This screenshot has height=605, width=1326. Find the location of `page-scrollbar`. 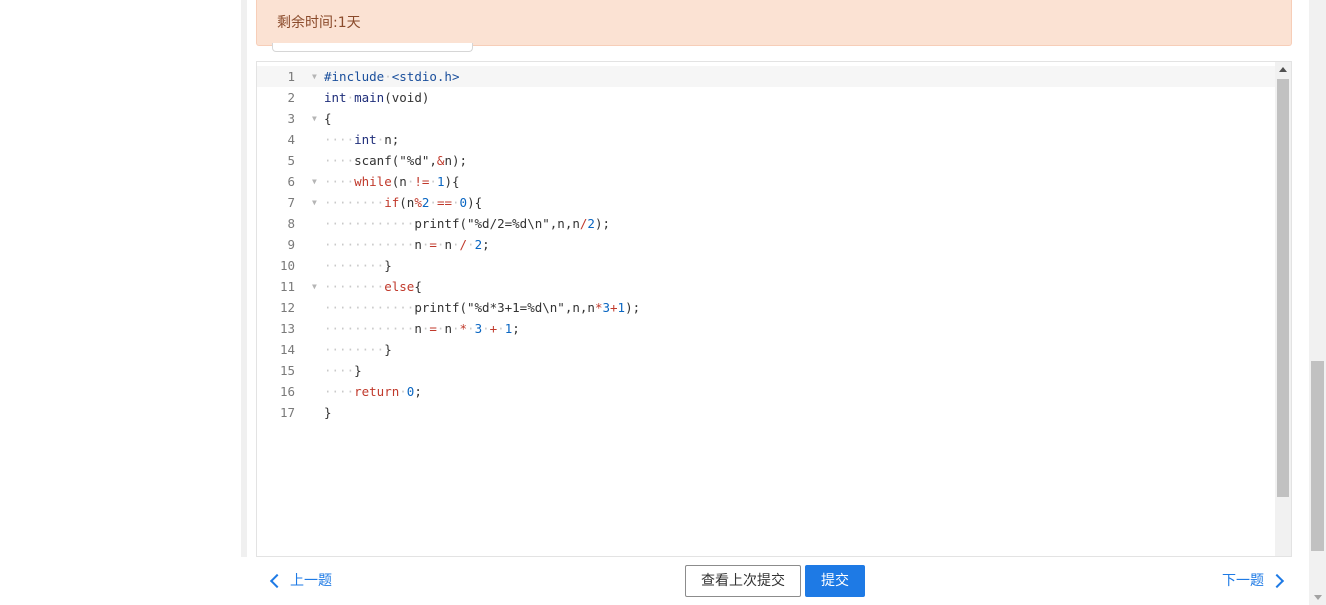

page-scrollbar is located at coordinates (1317, 302).